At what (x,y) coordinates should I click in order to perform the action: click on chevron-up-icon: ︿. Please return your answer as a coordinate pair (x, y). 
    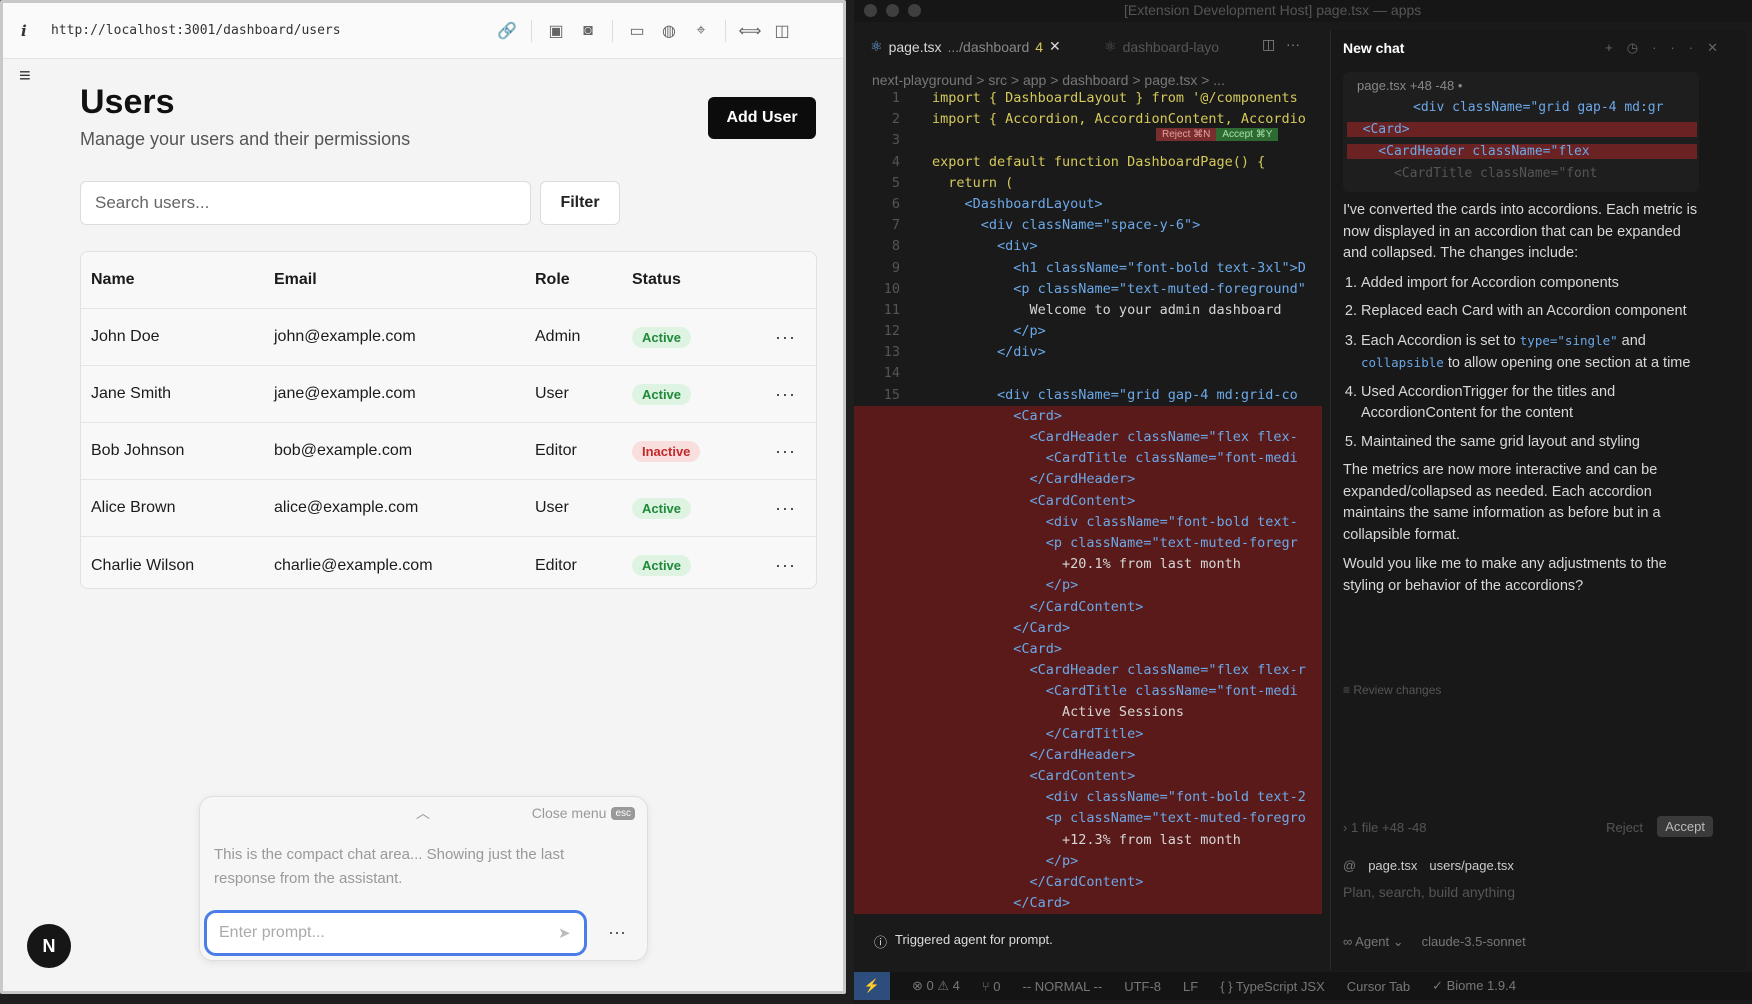
    Looking at the image, I should click on (423, 813).